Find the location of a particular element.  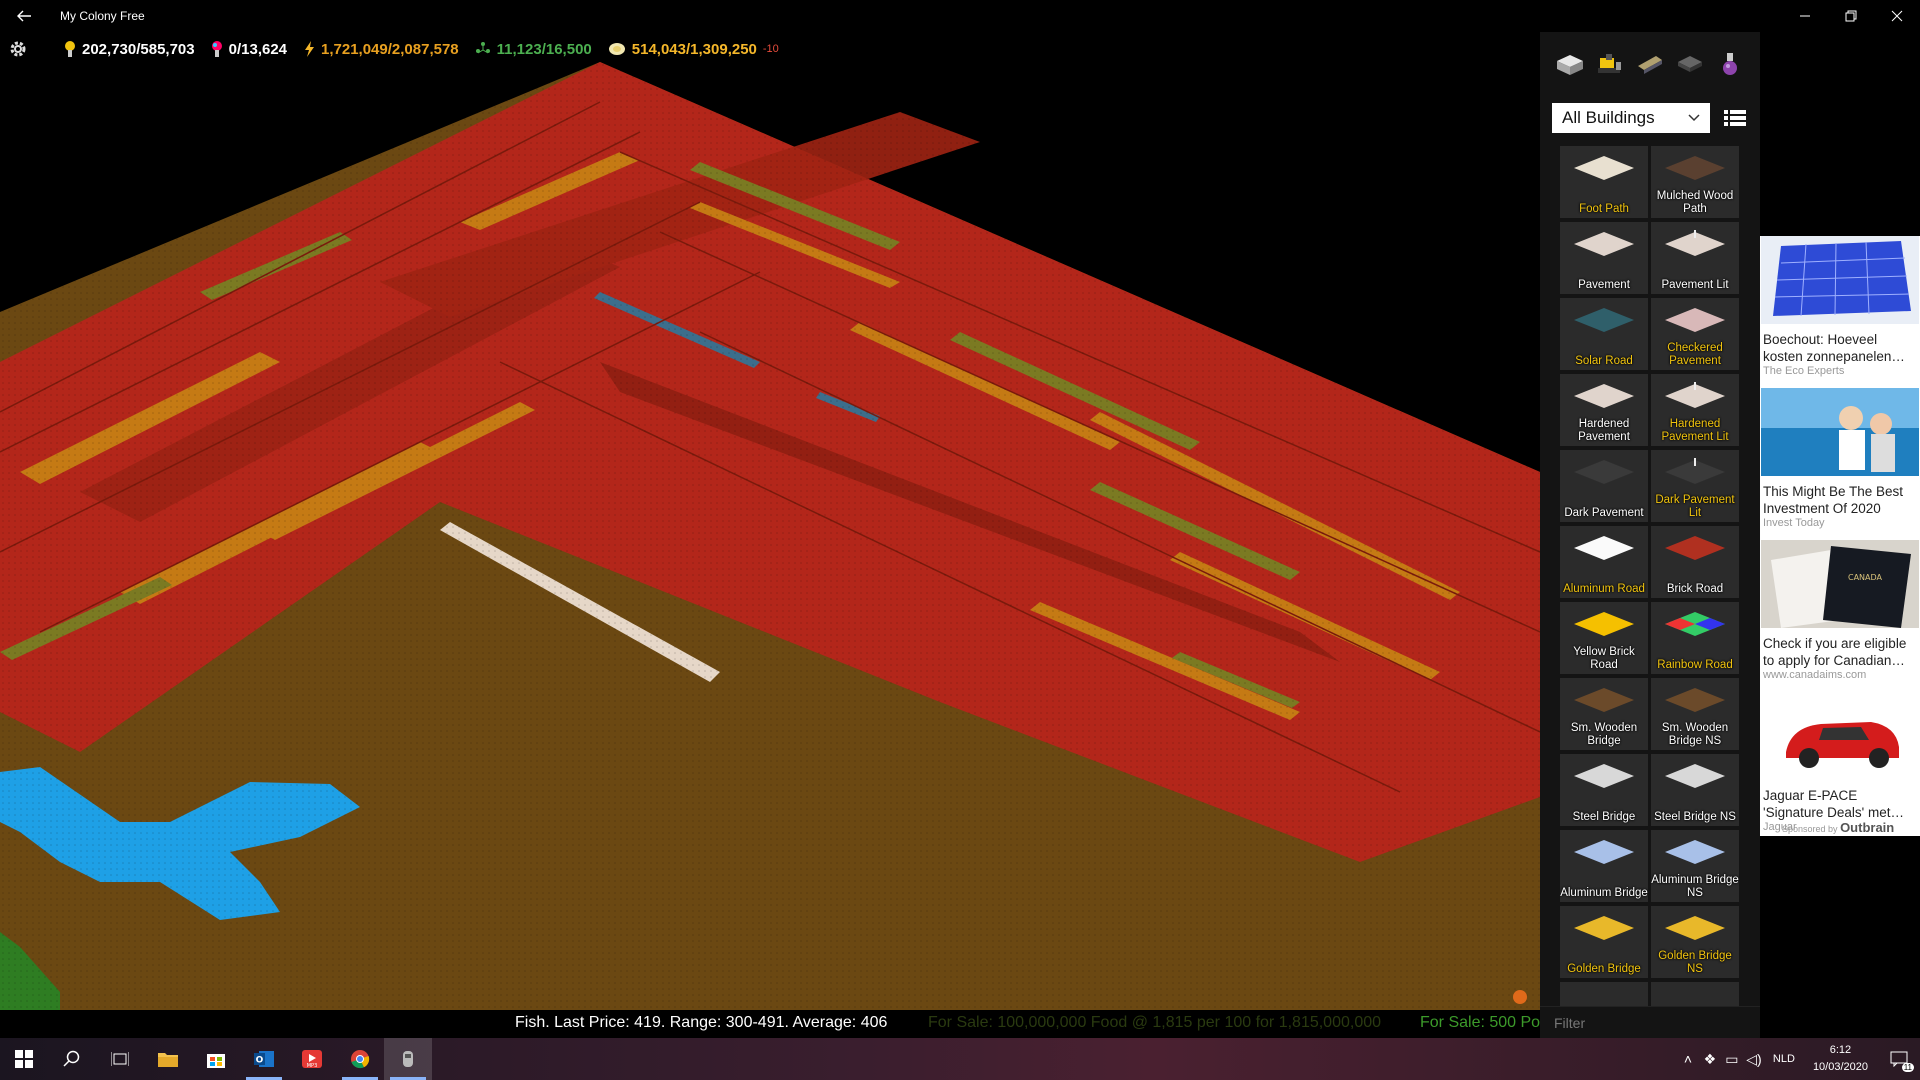

tab-potion is located at coordinates (1730, 64).